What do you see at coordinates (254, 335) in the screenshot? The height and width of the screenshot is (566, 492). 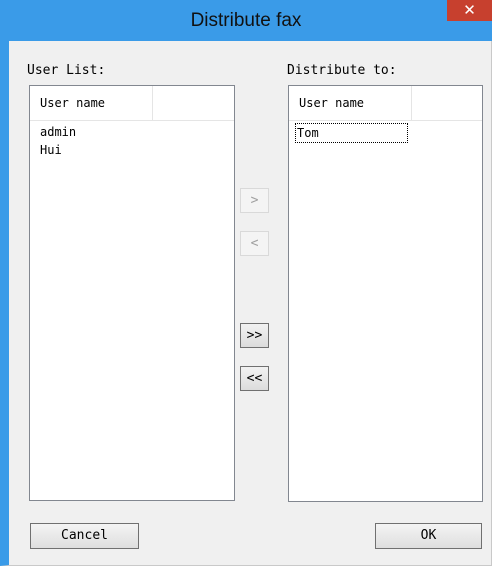 I see `add-all-button: >>` at bounding box center [254, 335].